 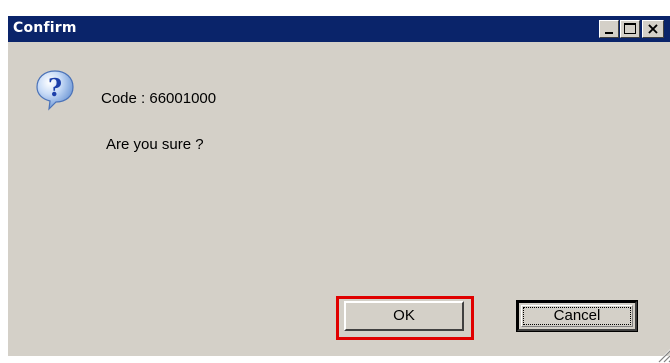 I want to click on cancel-button: Cancel, so click(x=577, y=316).